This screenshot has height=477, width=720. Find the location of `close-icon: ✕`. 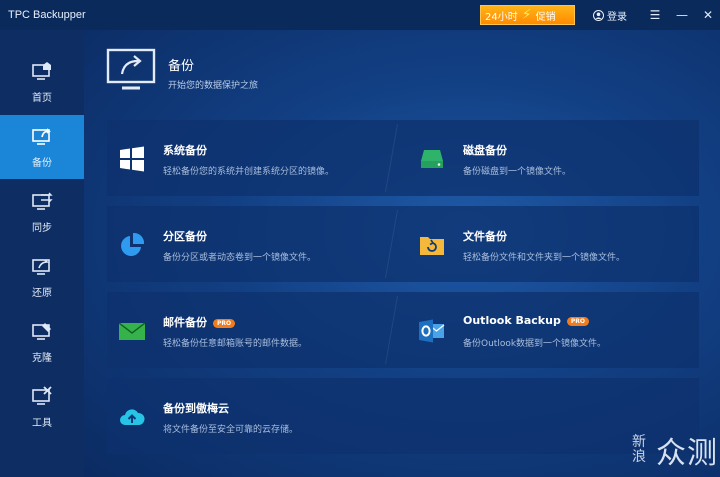

close-icon: ✕ is located at coordinates (708, 15).